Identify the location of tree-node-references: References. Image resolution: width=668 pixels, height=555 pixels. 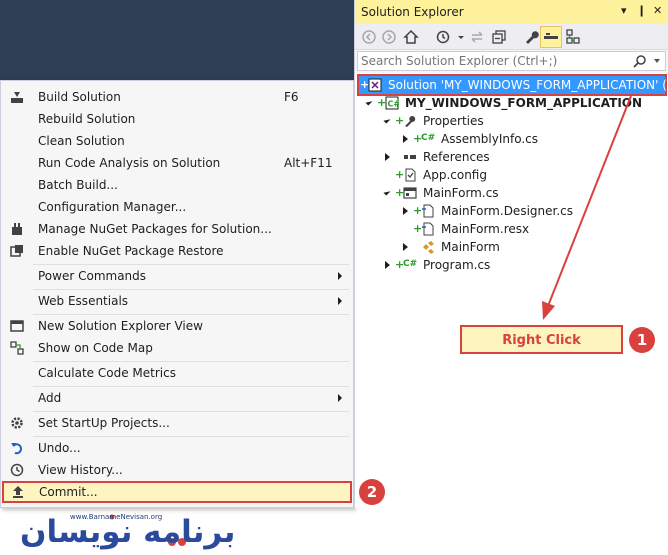
(510, 157).